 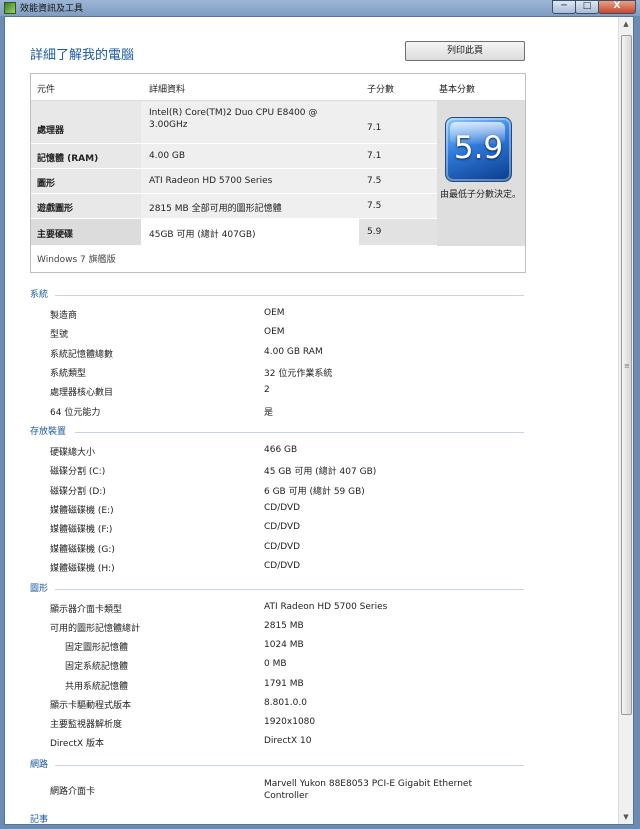 What do you see at coordinates (97, 667) in the screenshot?
I see `list-item: 固定系統記憶體` at bounding box center [97, 667].